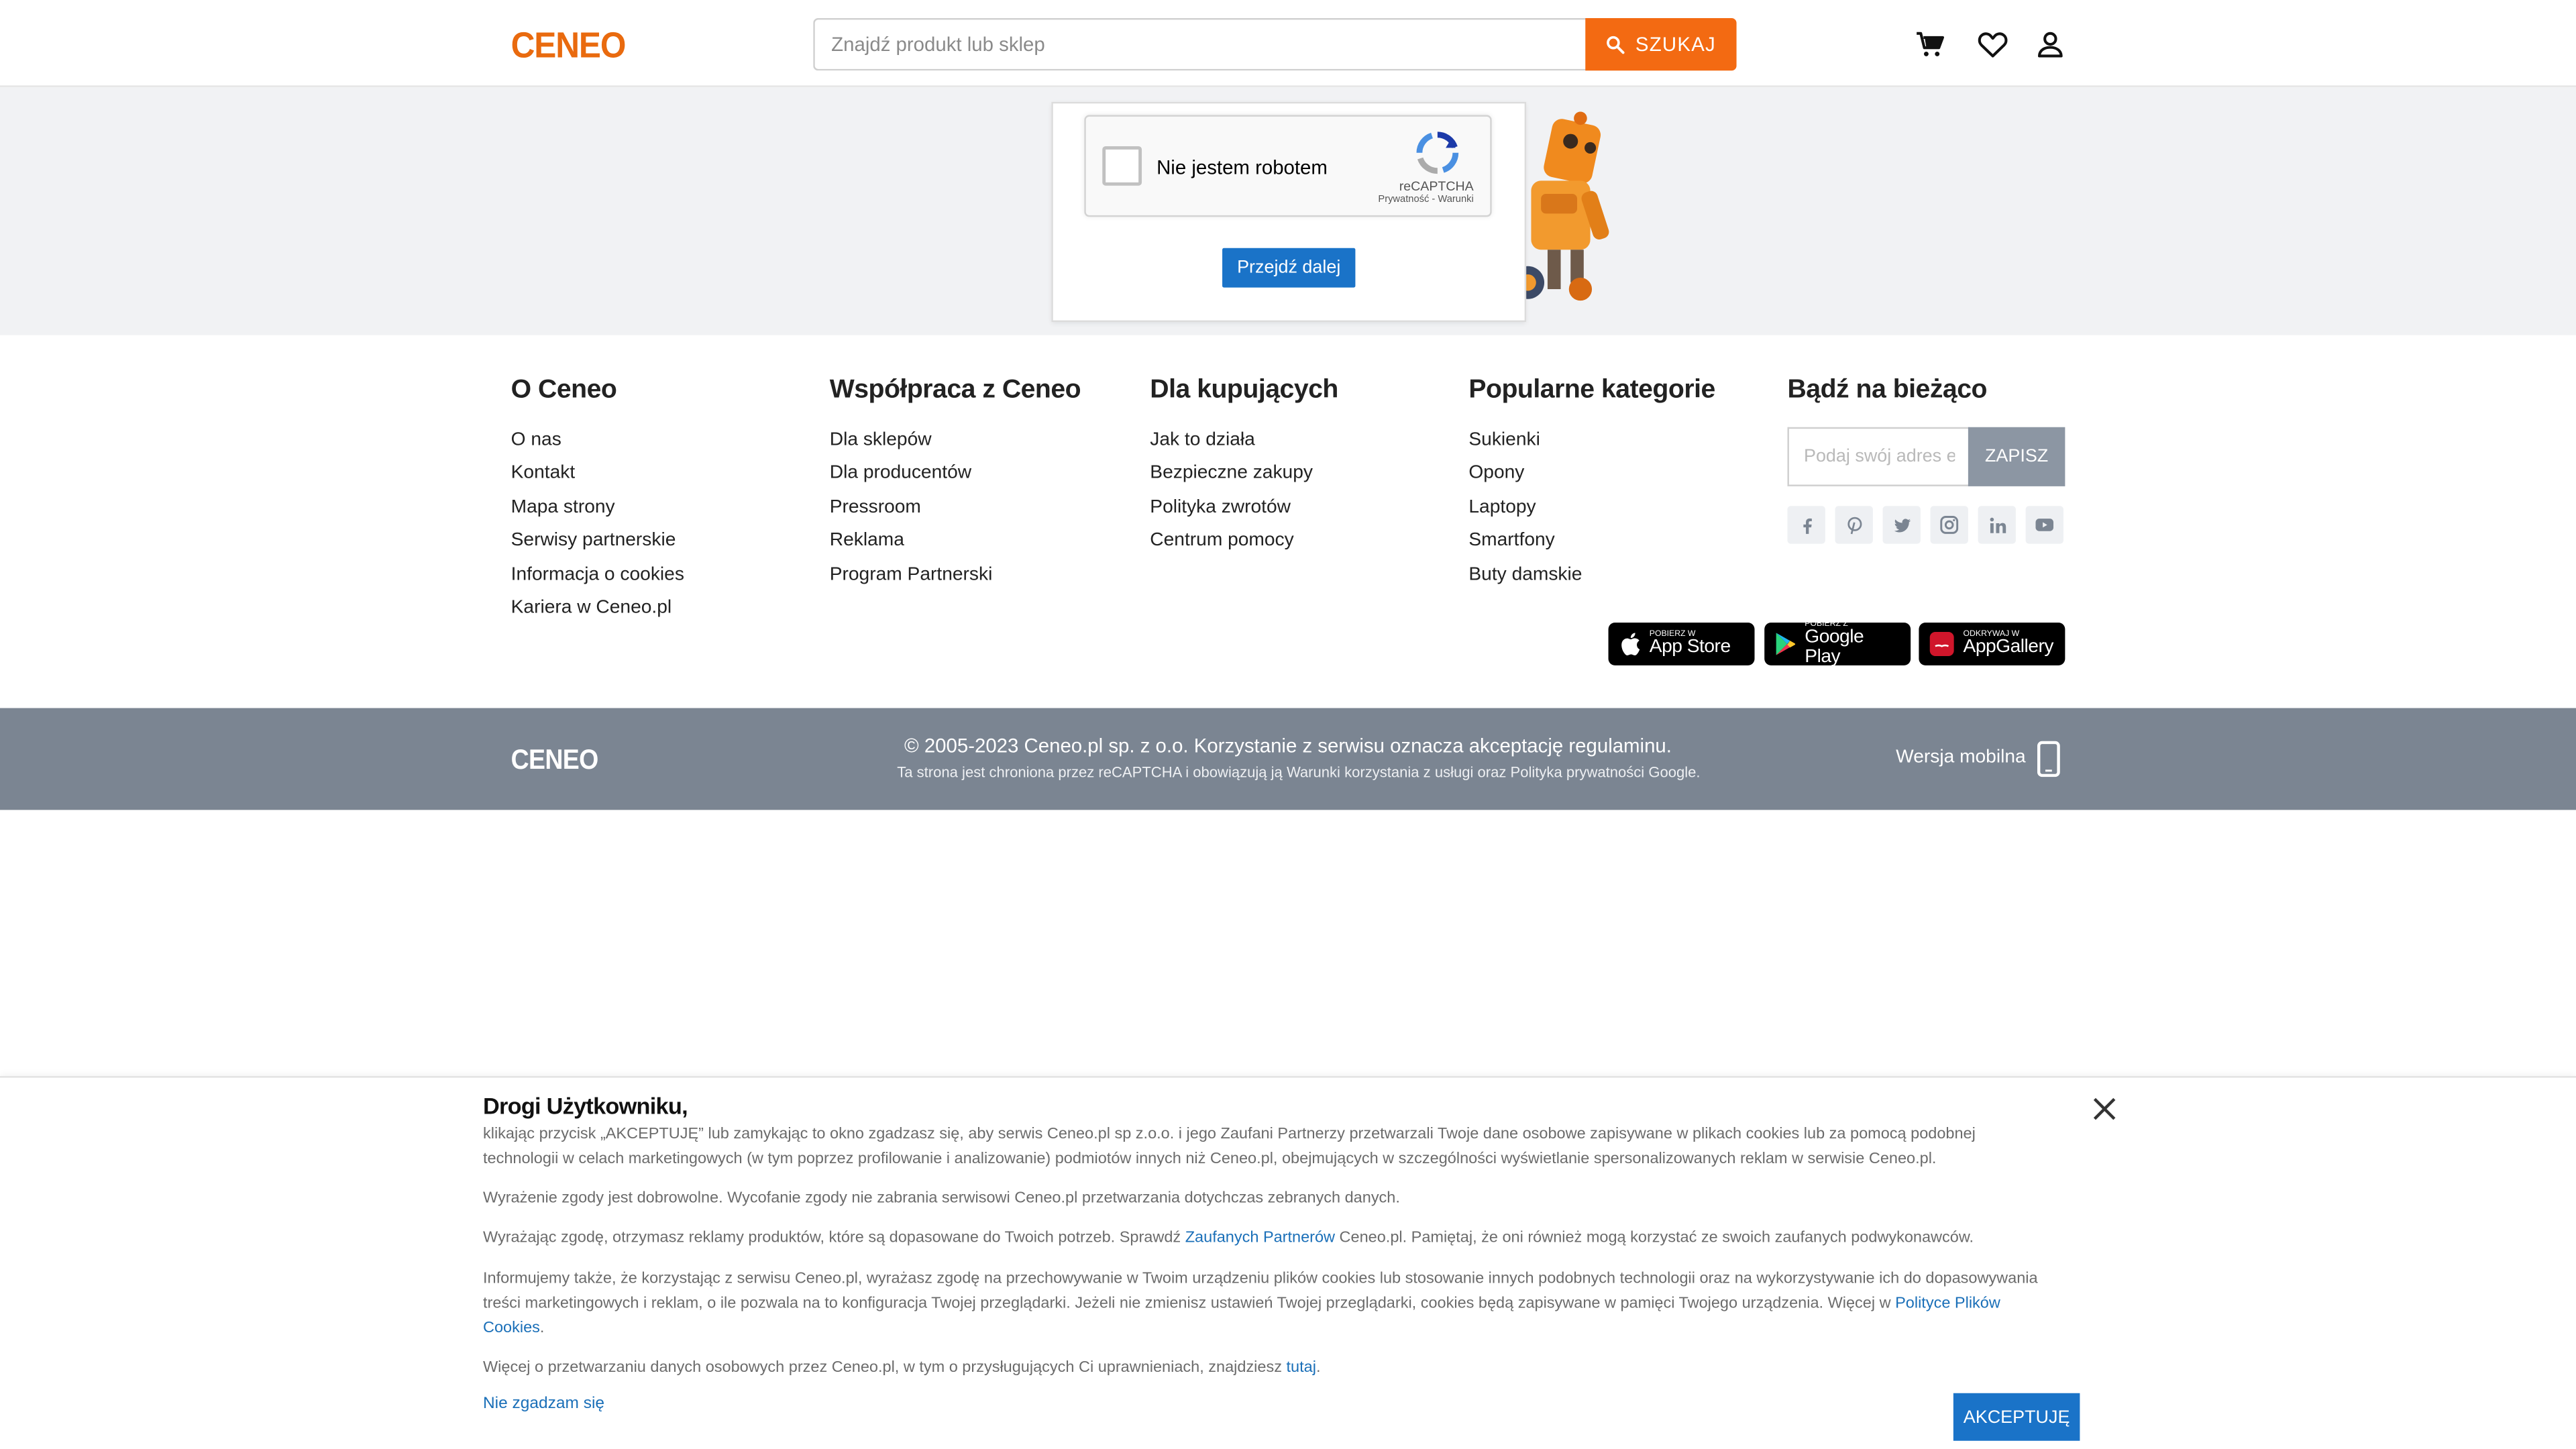 Image resolution: width=2576 pixels, height=1449 pixels. I want to click on app-gallery-badge: ODKRYWAJ W AppGallery, so click(1992, 644).